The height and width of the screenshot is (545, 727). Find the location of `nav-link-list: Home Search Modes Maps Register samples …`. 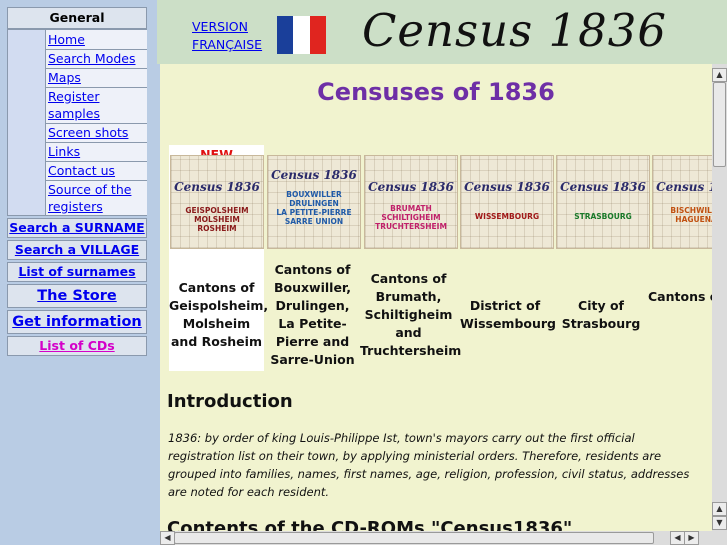

nav-link-list: Home Search Modes Maps Register samples … is located at coordinates (96, 122).